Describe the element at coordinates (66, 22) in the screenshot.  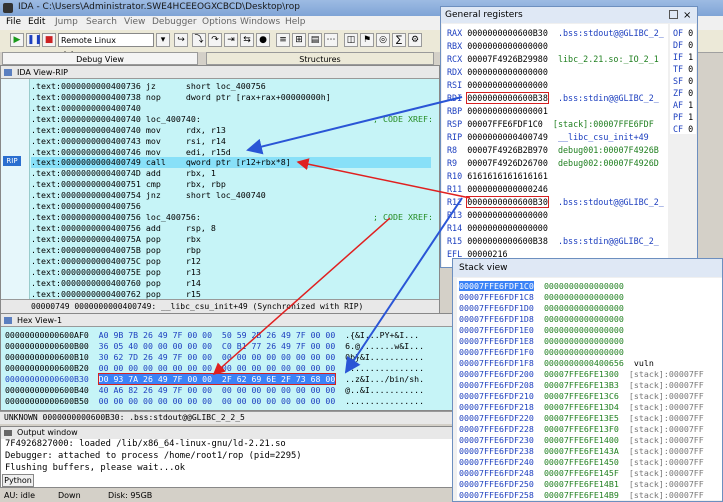
I see `menu-jump: Jump` at that location.